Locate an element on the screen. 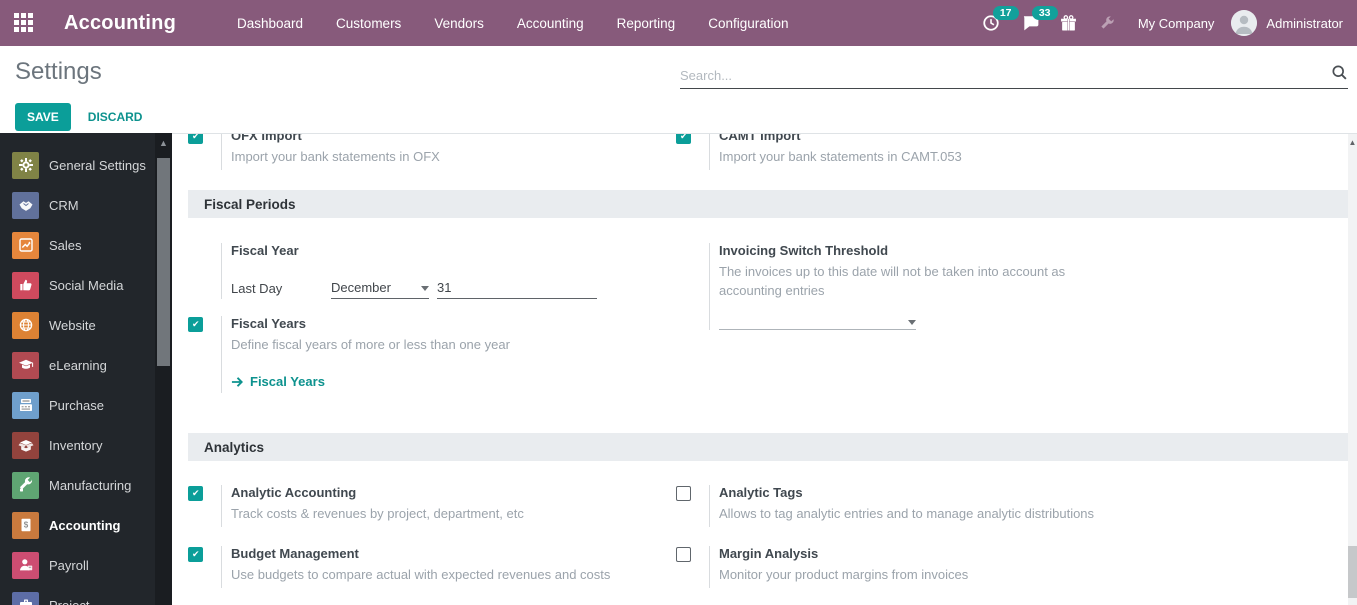 The image size is (1357, 605). control-panel: Settings SAVE DISCARD is located at coordinates (678, 89).